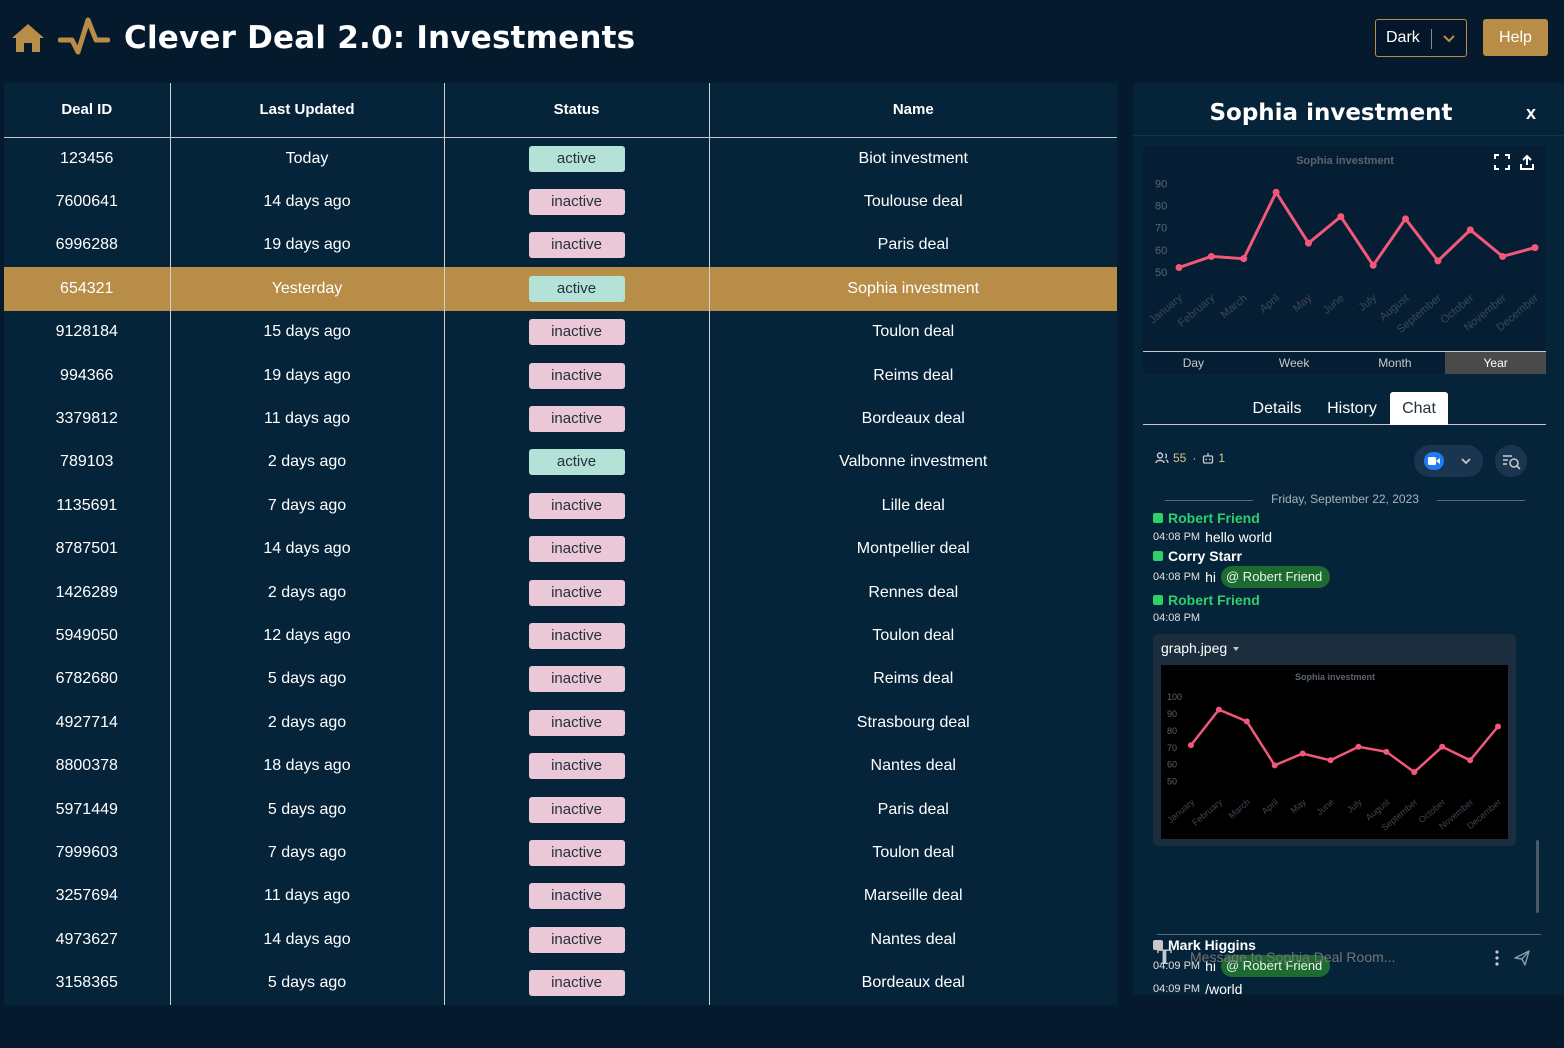 The width and height of the screenshot is (1564, 1048). Describe the element at coordinates (912, 202) in the screenshot. I see `deal-name-cell: Toulouse deal` at that location.